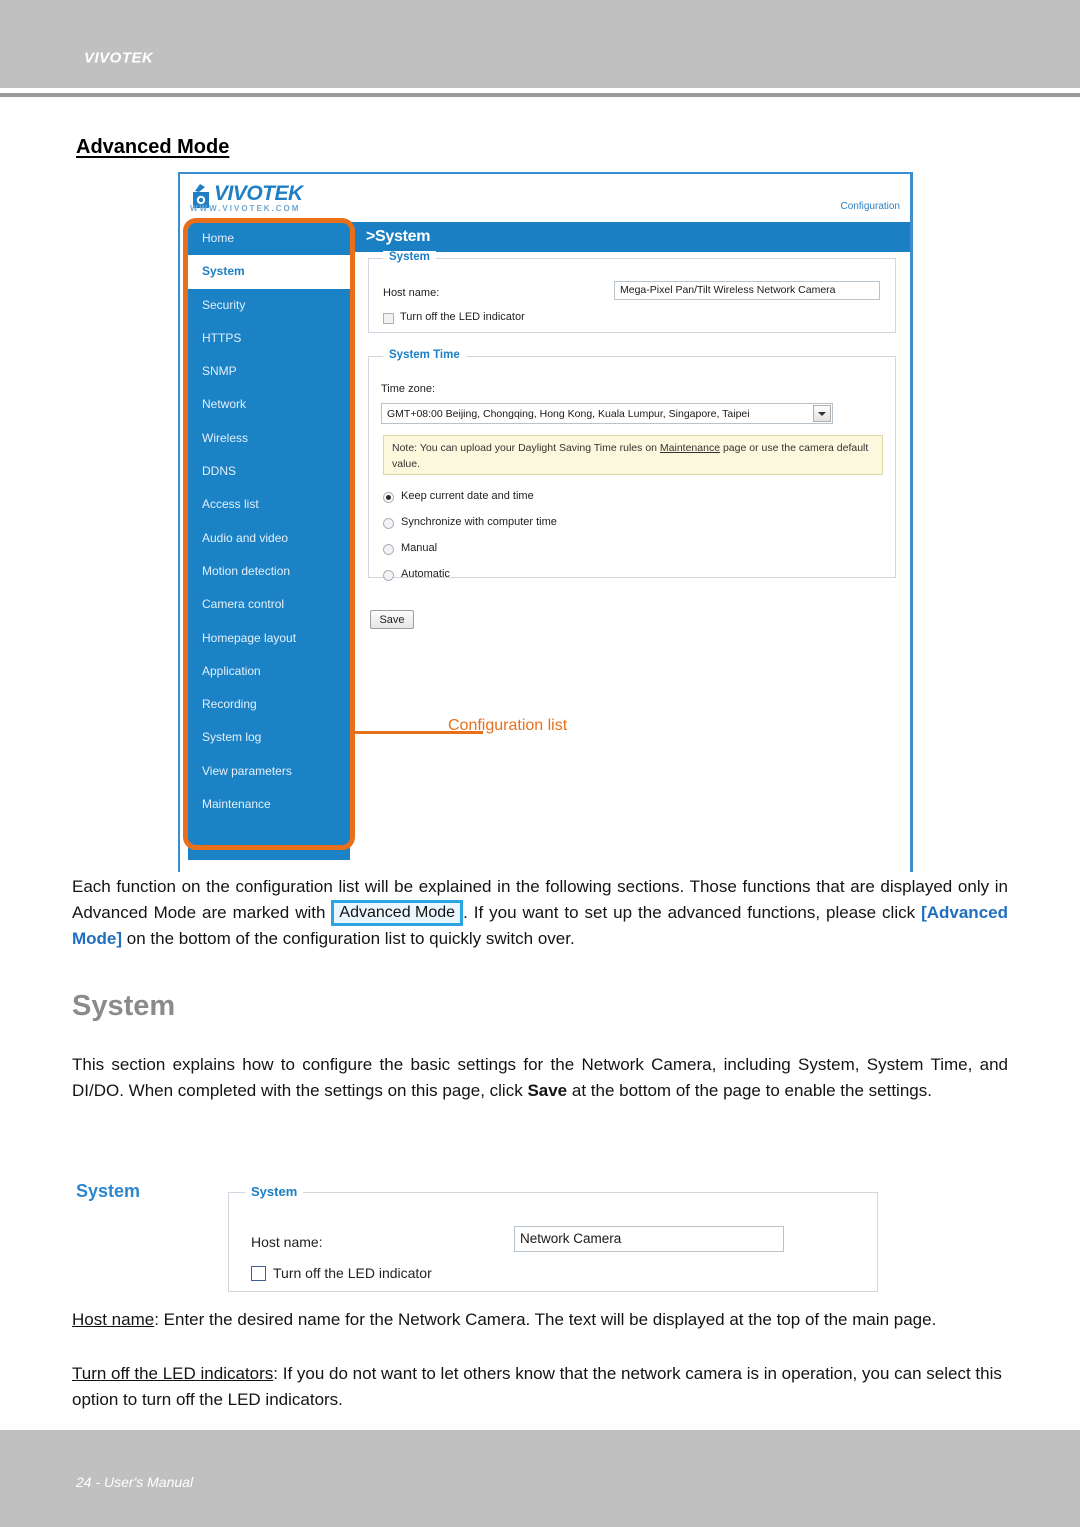 The width and height of the screenshot is (1080, 1527). Describe the element at coordinates (467, 496) in the screenshot. I see `time-option-label: Keep current date and time` at that location.